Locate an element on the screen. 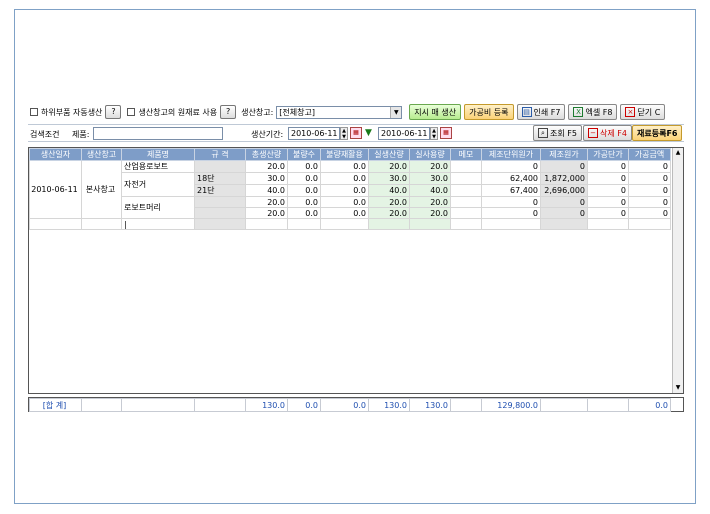  col-header: 가공단가 is located at coordinates (608, 154).